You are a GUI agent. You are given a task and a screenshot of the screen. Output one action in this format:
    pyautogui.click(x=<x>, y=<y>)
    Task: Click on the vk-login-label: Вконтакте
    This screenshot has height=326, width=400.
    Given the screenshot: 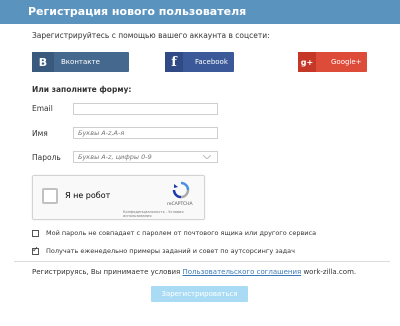 What is the action you would take?
    pyautogui.click(x=80, y=62)
    